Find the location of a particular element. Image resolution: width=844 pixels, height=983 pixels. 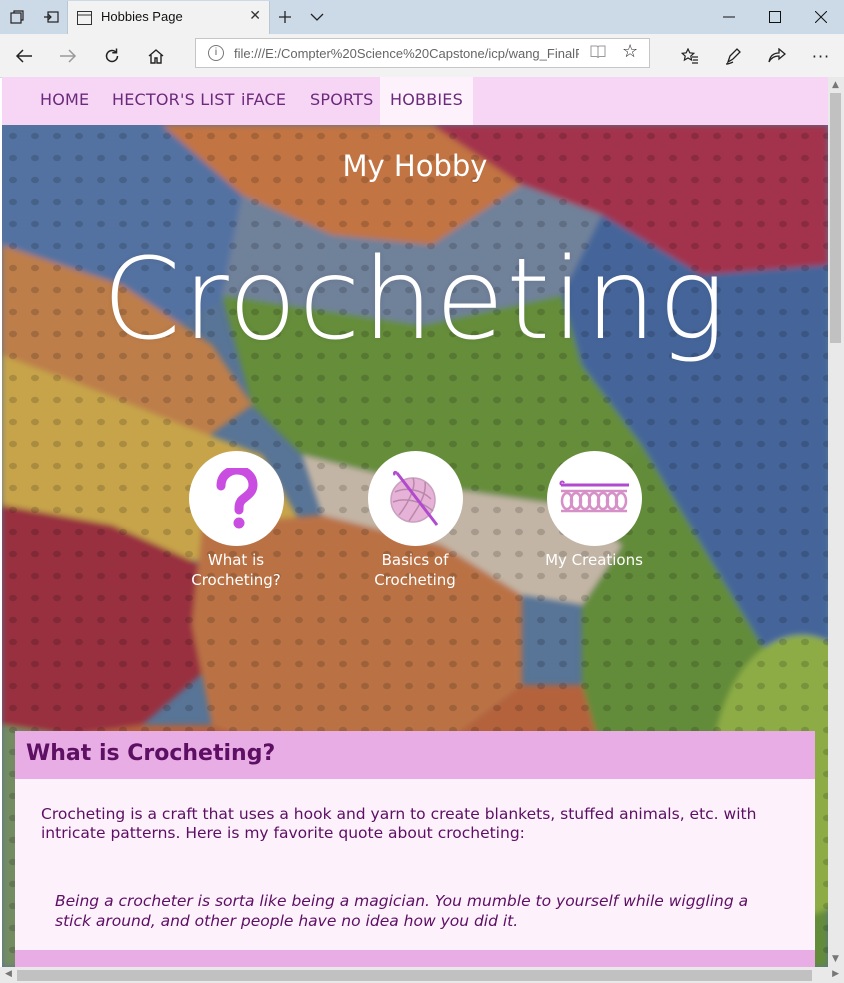

scroll-up-icon: ▲ is located at coordinates (835, 85).